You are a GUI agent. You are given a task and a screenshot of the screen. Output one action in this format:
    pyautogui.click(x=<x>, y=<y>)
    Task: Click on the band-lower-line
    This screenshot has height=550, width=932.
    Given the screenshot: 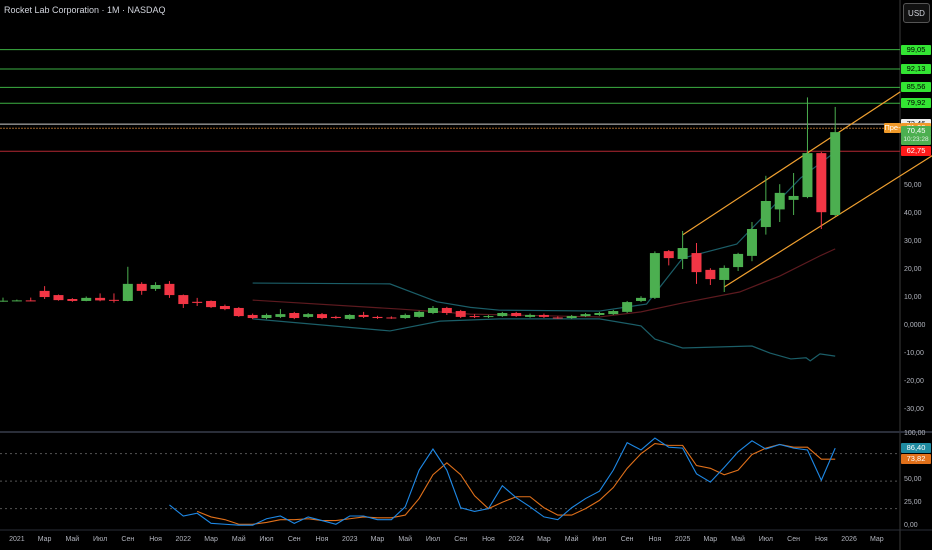 What is the action you would take?
    pyautogui.click(x=544, y=340)
    